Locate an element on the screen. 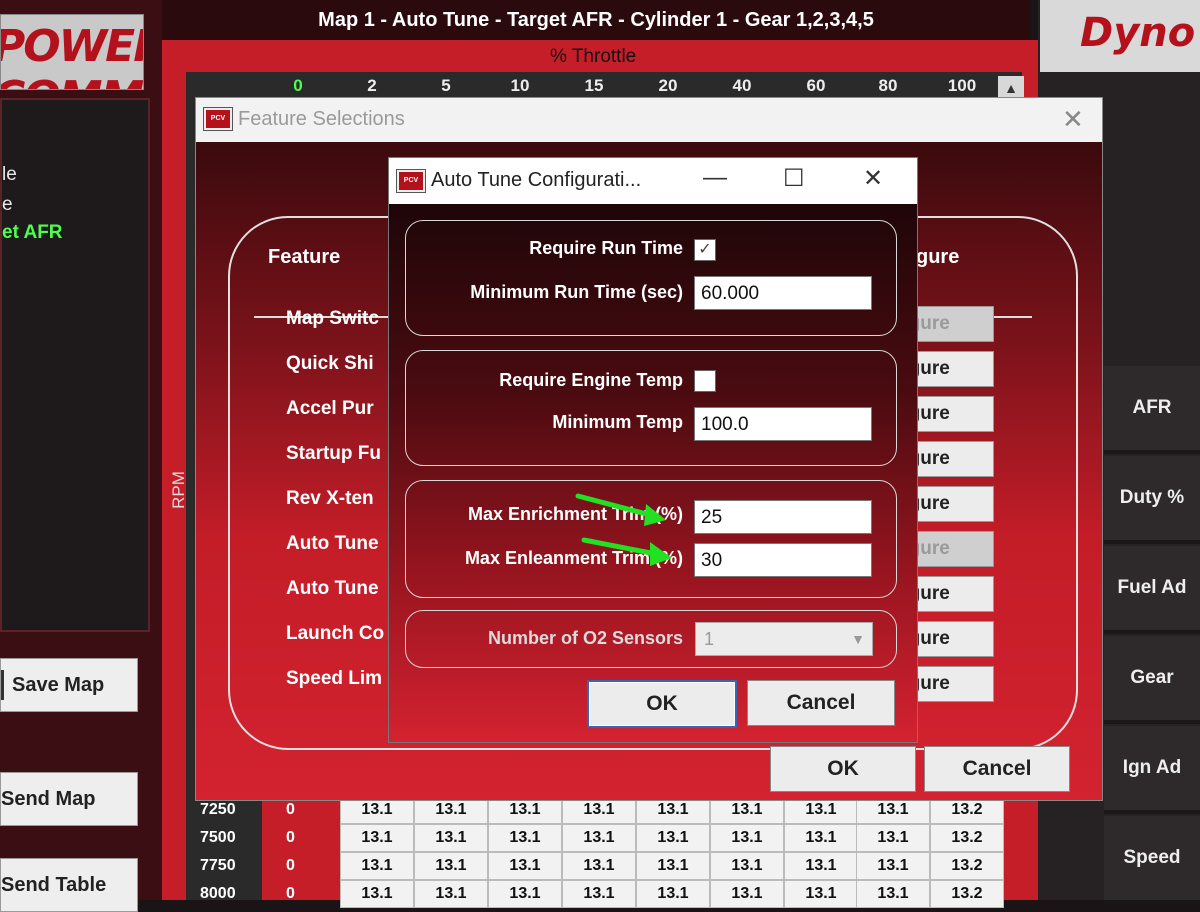 The width and height of the screenshot is (1200, 912). column-header: 20 is located at coordinates (668, 85).